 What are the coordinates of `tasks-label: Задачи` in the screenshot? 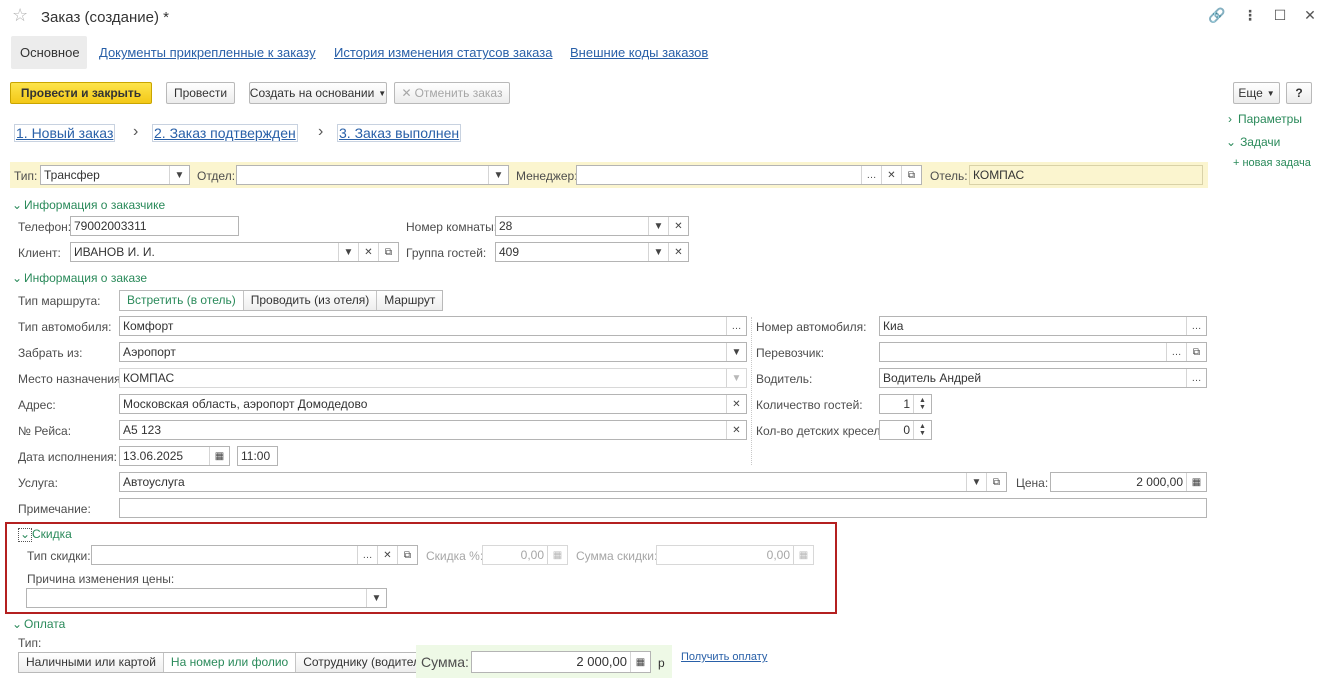 It's located at (1260, 142).